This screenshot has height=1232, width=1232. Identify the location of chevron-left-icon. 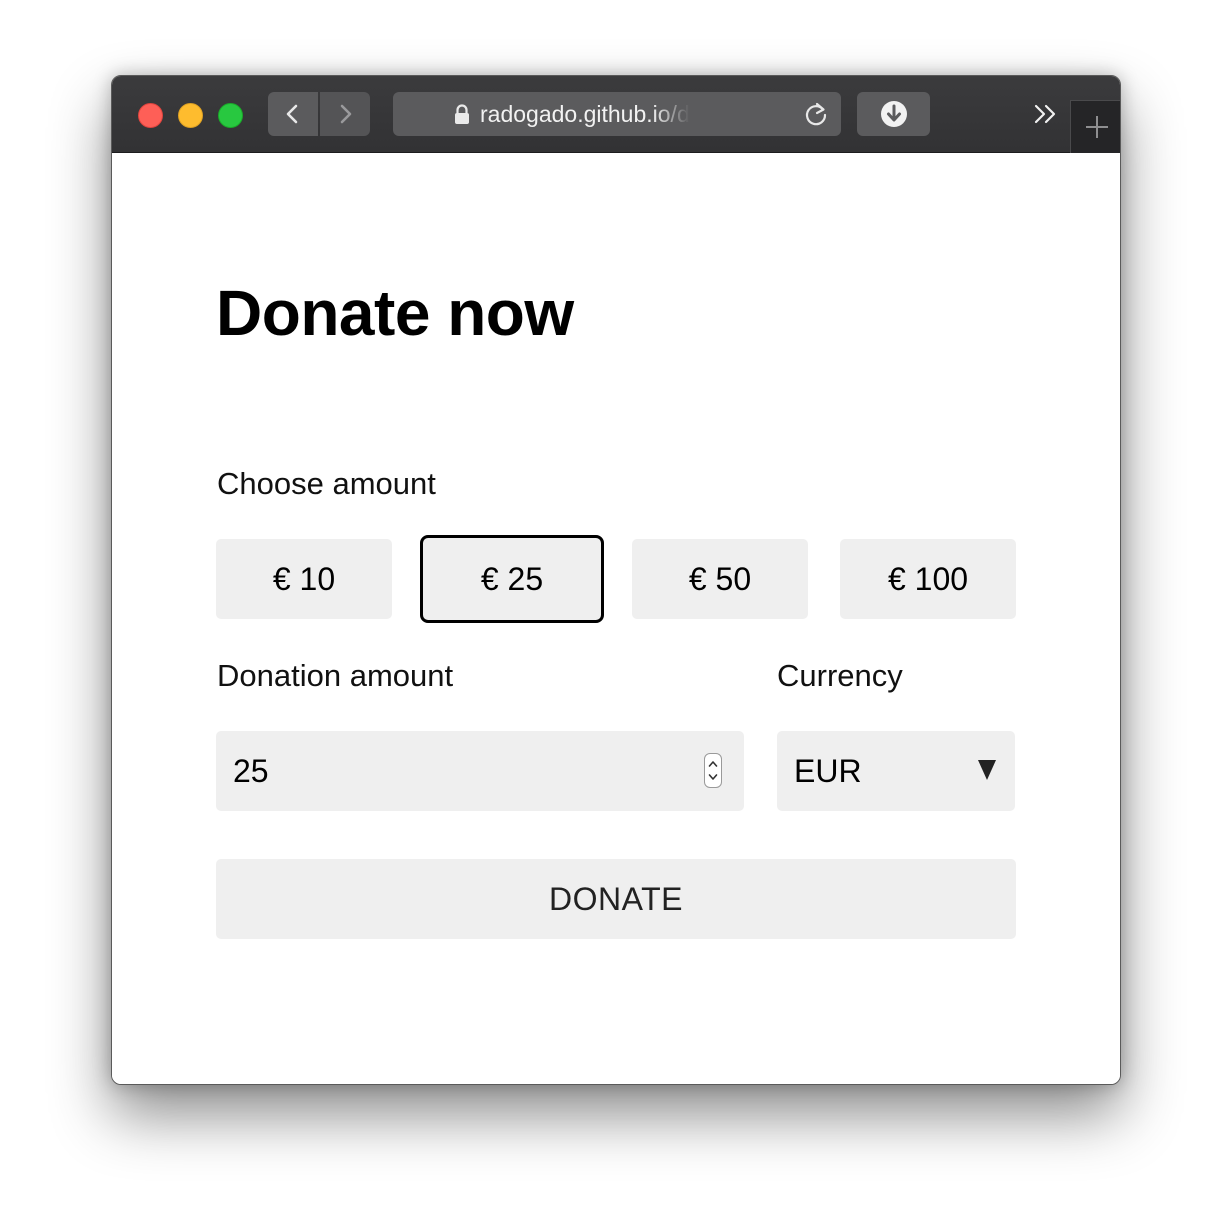
(292, 114).